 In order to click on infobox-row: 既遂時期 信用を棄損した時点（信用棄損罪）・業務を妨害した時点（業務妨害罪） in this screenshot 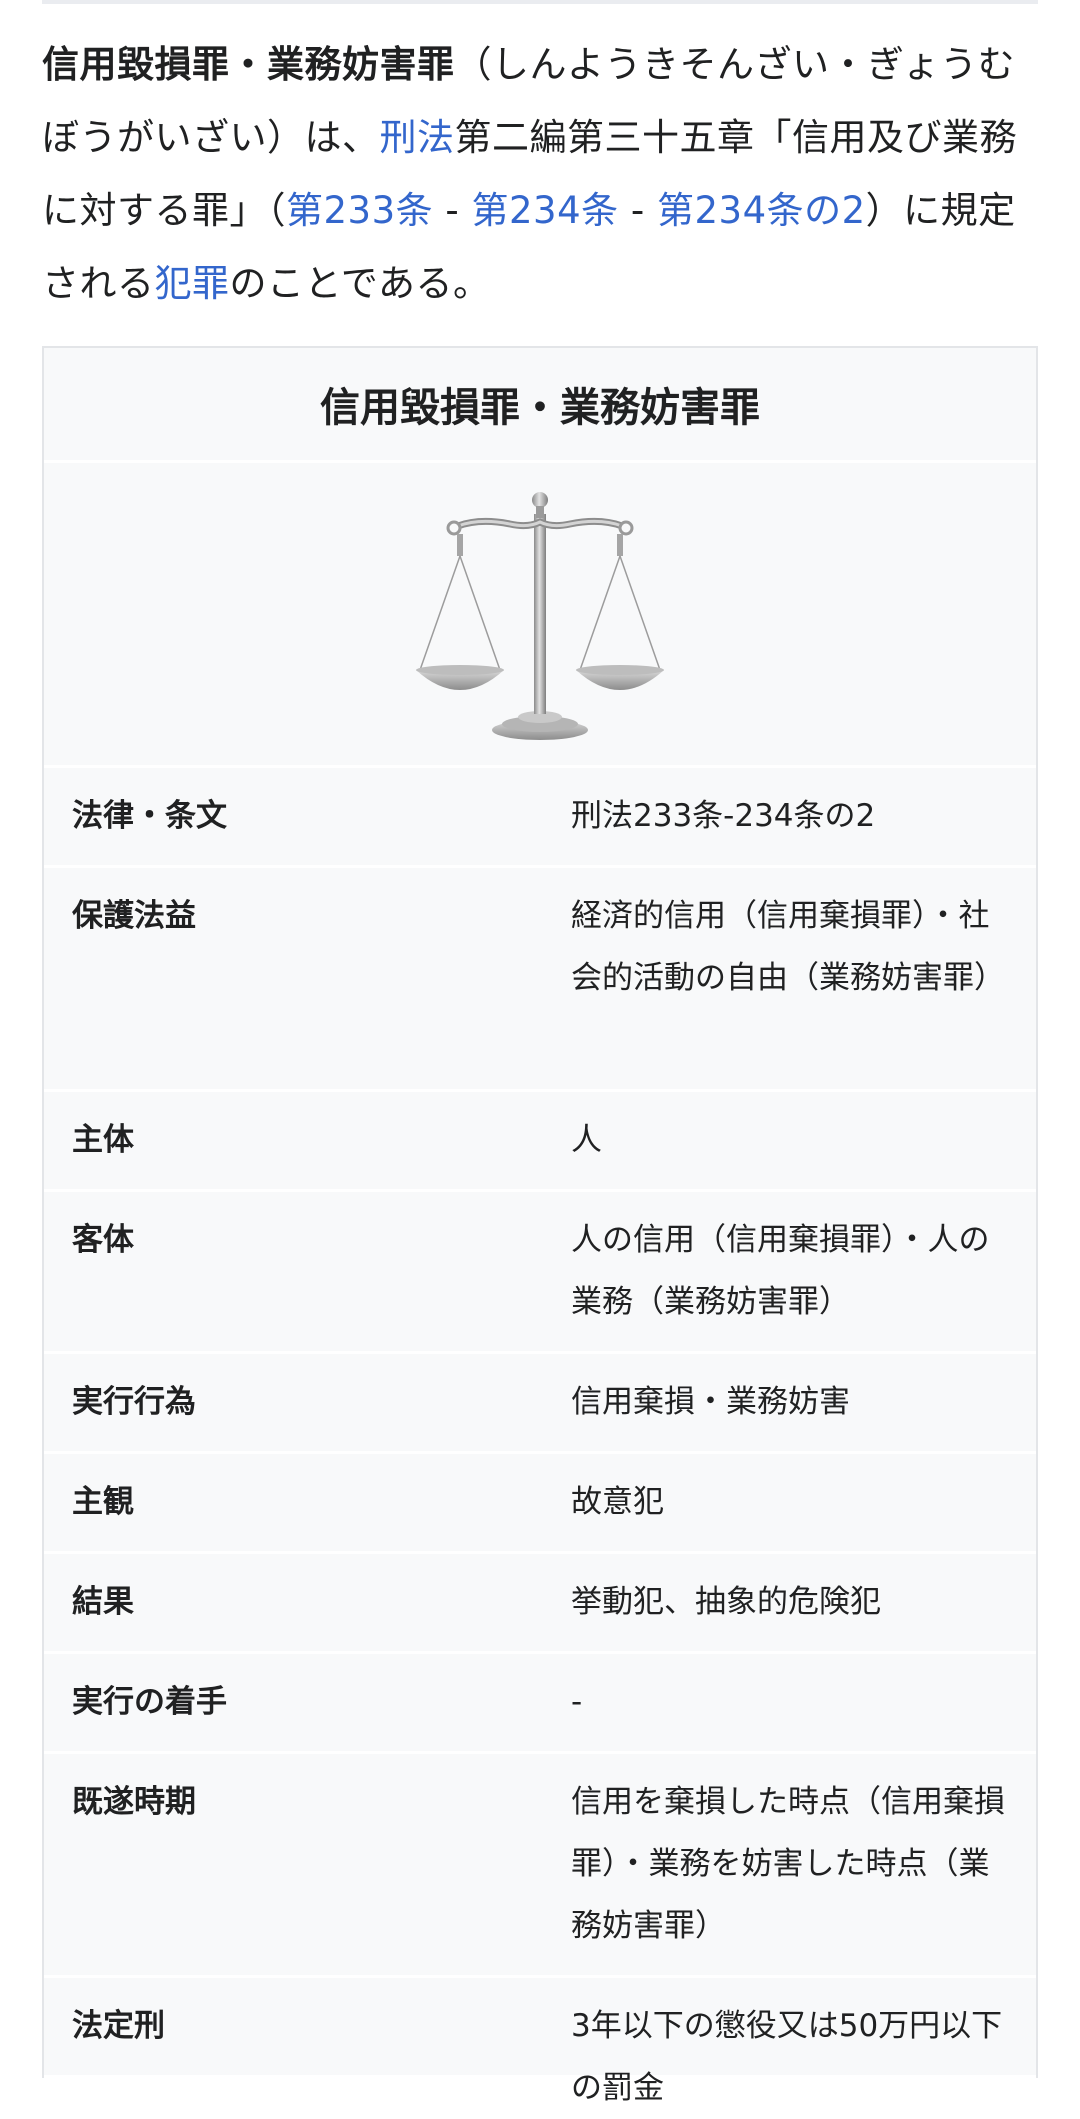, I will do `click(540, 1866)`.